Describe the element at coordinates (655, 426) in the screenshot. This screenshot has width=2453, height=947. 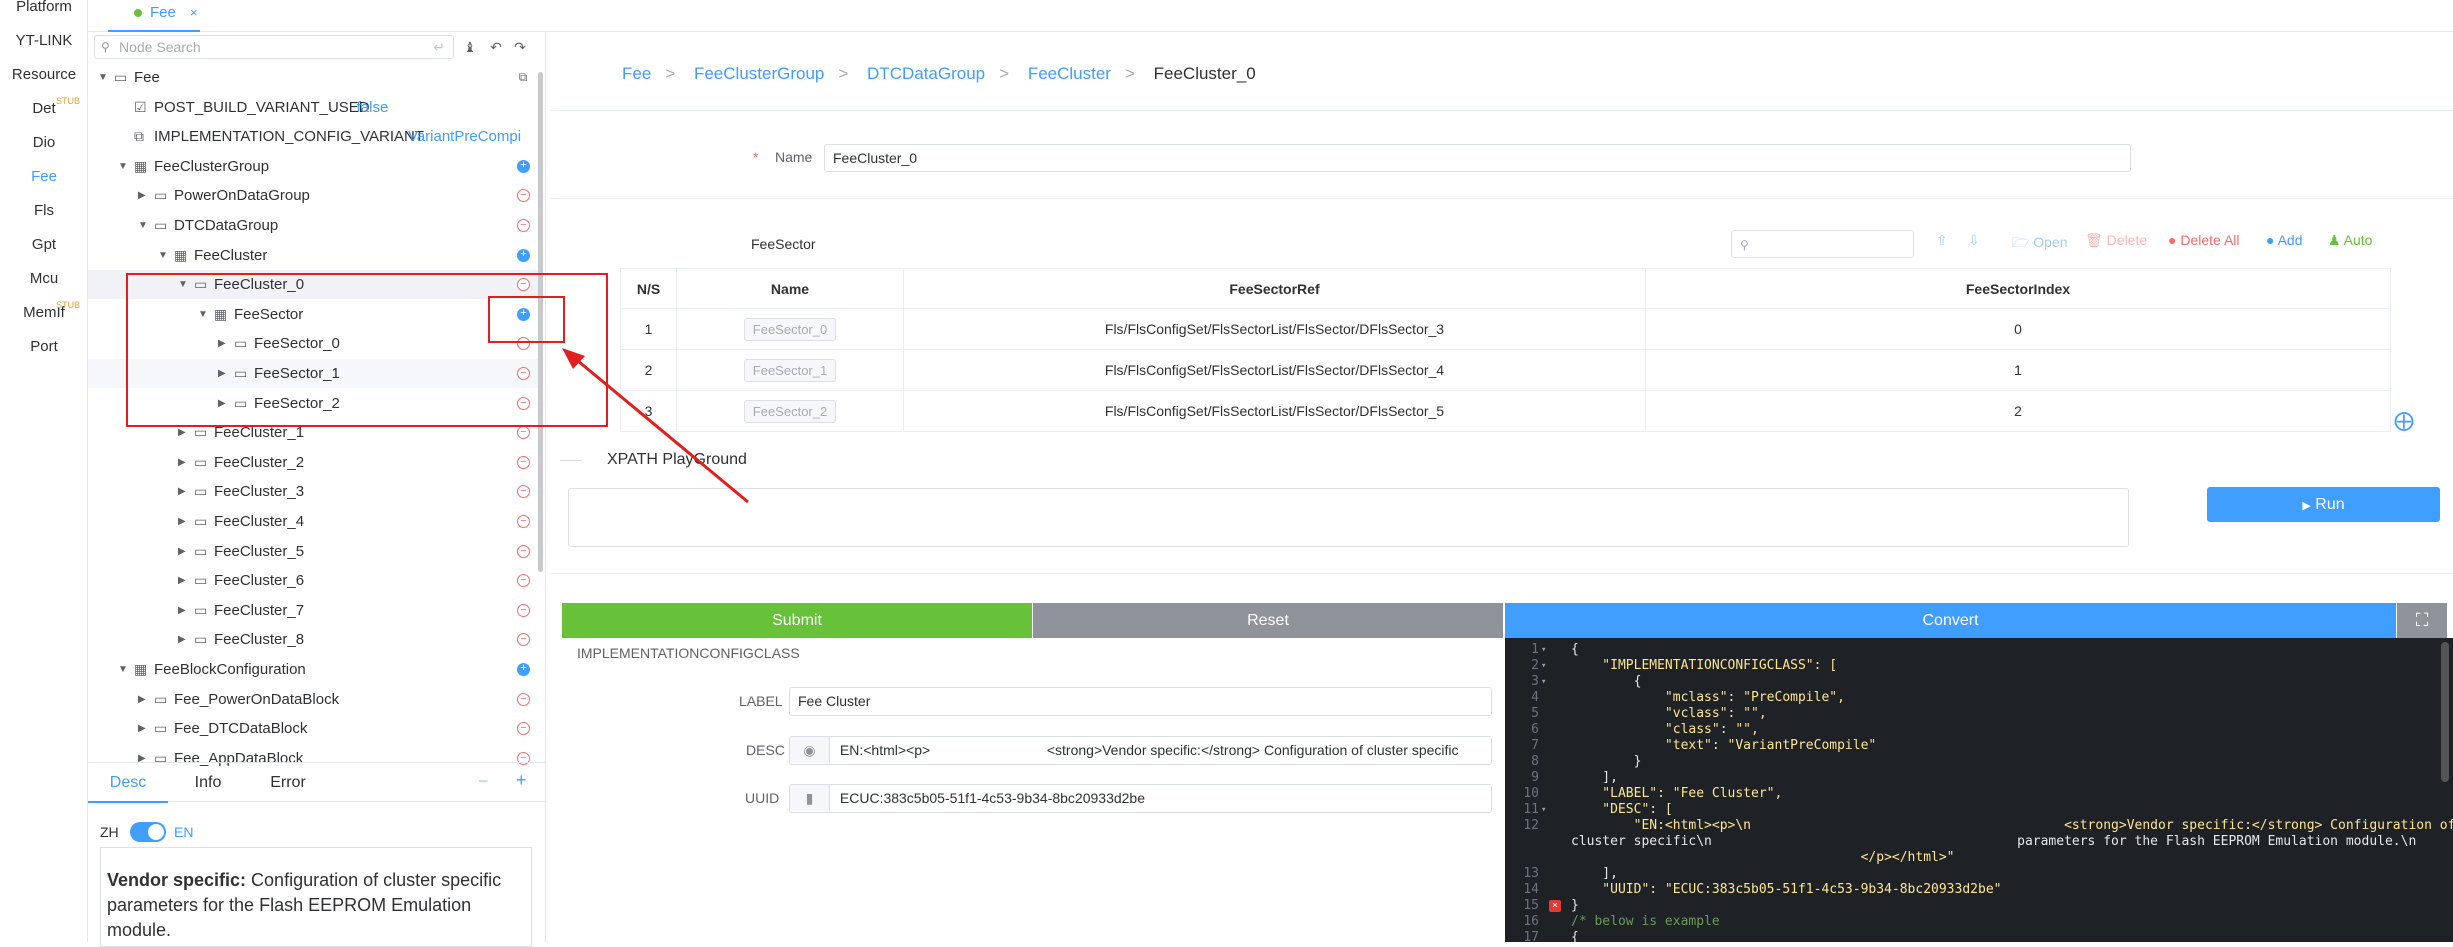
I see `annotation-arrow` at that location.